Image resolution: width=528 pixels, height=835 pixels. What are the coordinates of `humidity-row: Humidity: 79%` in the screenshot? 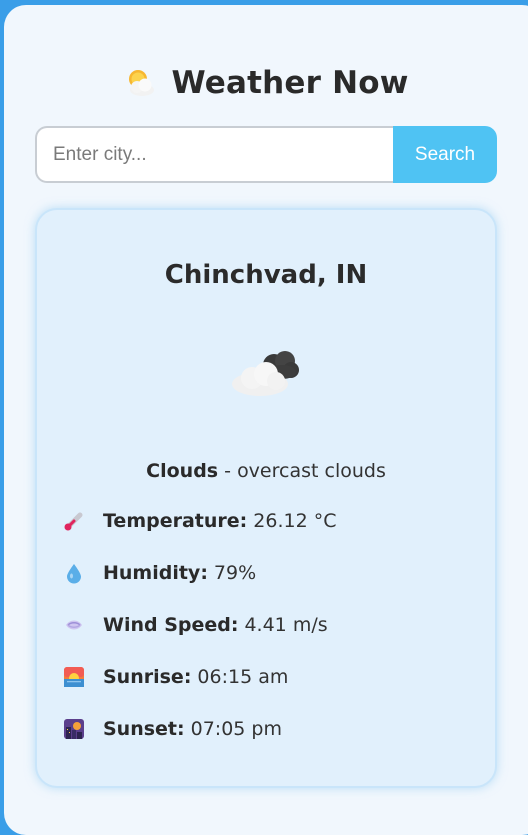 It's located at (159, 573).